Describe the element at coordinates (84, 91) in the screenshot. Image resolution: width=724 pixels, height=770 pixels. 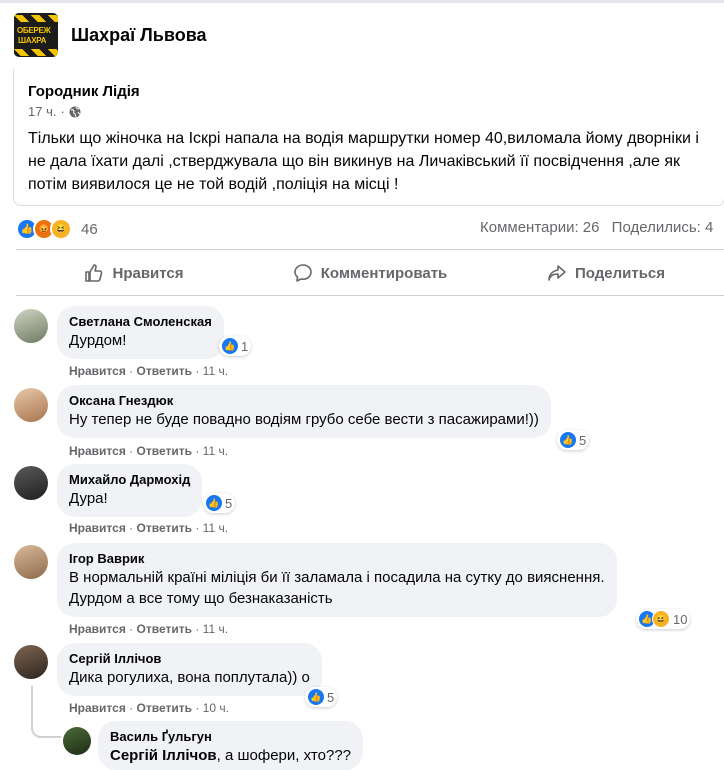
I see `post-author: Городник Лідія` at that location.